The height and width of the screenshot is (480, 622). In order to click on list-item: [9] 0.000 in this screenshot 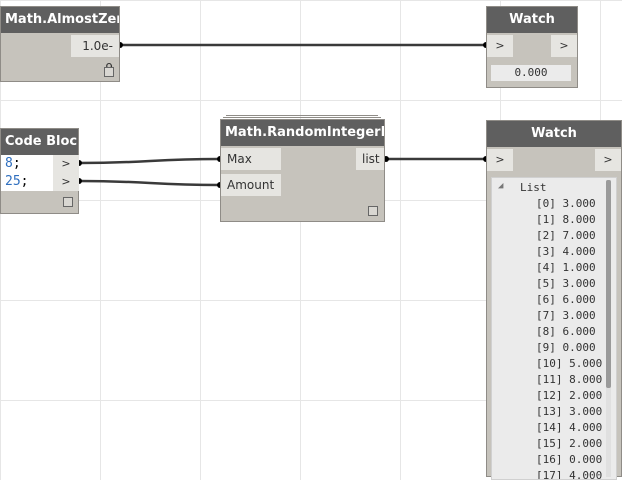, I will do `click(566, 348)`.